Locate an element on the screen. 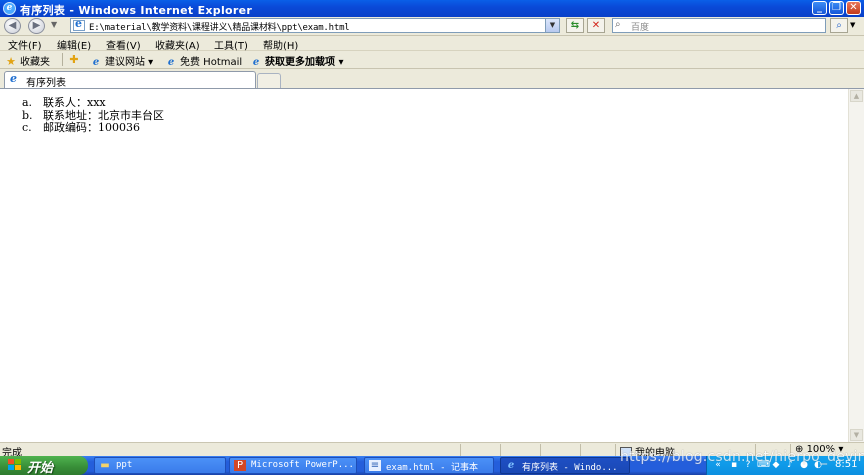  add-to-favorites-button: ✚ is located at coordinates (75, 59).